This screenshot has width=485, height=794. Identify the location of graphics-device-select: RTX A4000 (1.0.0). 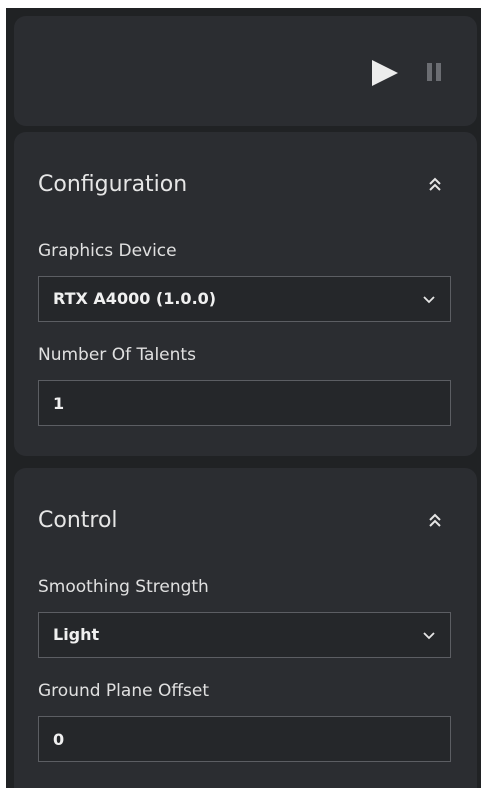
(244, 299).